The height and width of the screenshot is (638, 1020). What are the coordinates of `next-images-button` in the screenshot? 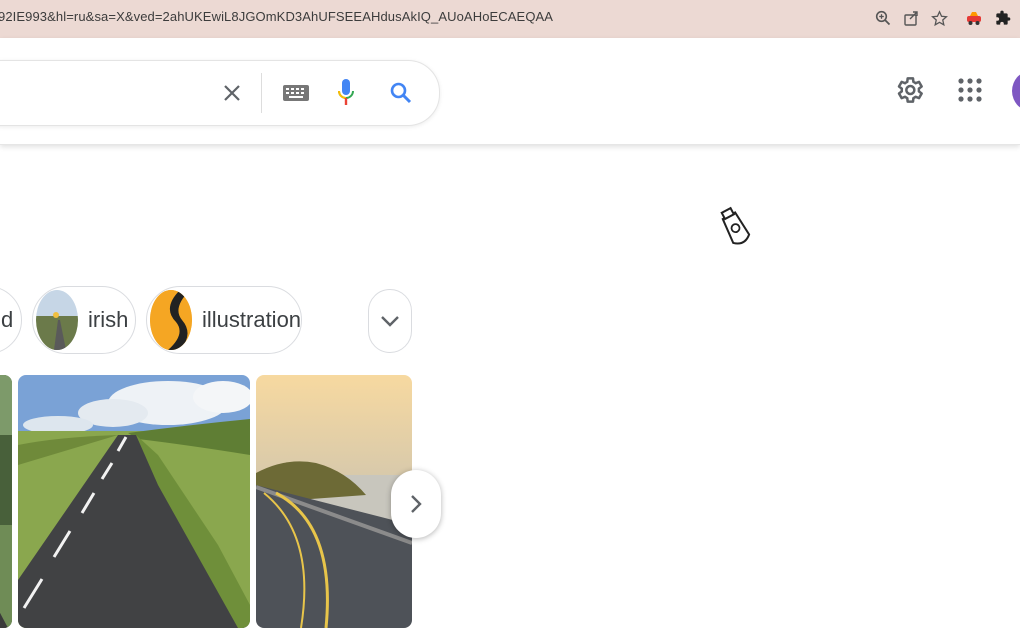 It's located at (416, 504).